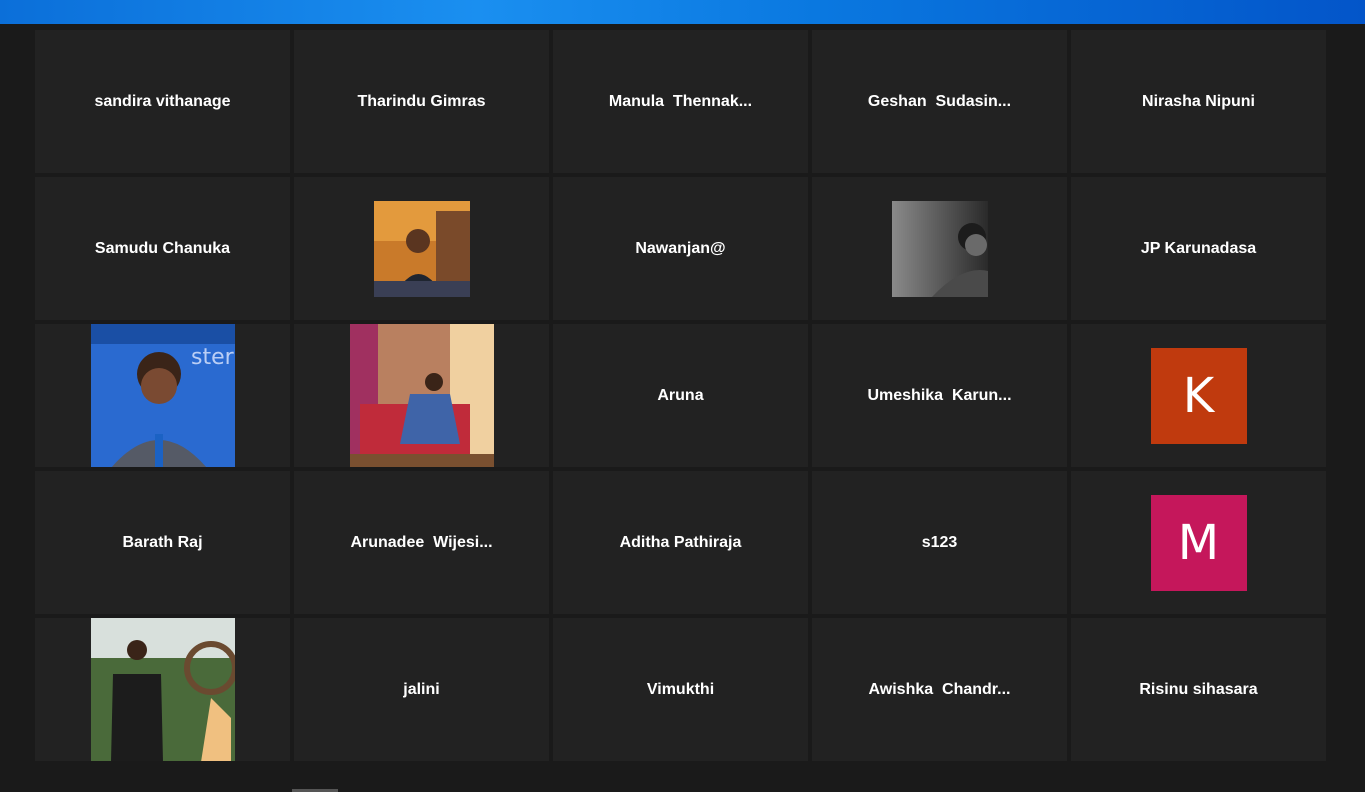  I want to click on participant-tile: Aditha Pathiraja, so click(680, 542).